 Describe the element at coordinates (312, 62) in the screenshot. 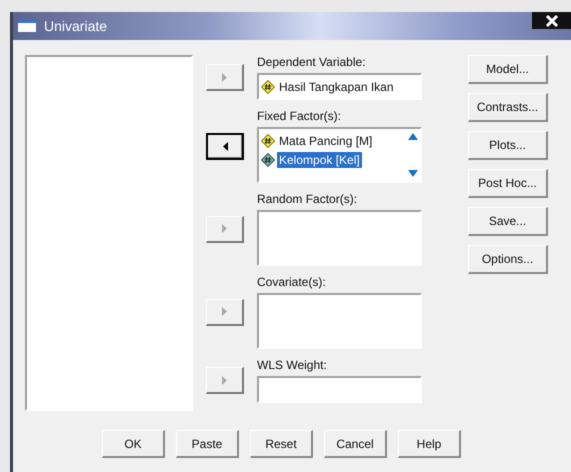

I see `field-label: Dependent Variable:` at that location.